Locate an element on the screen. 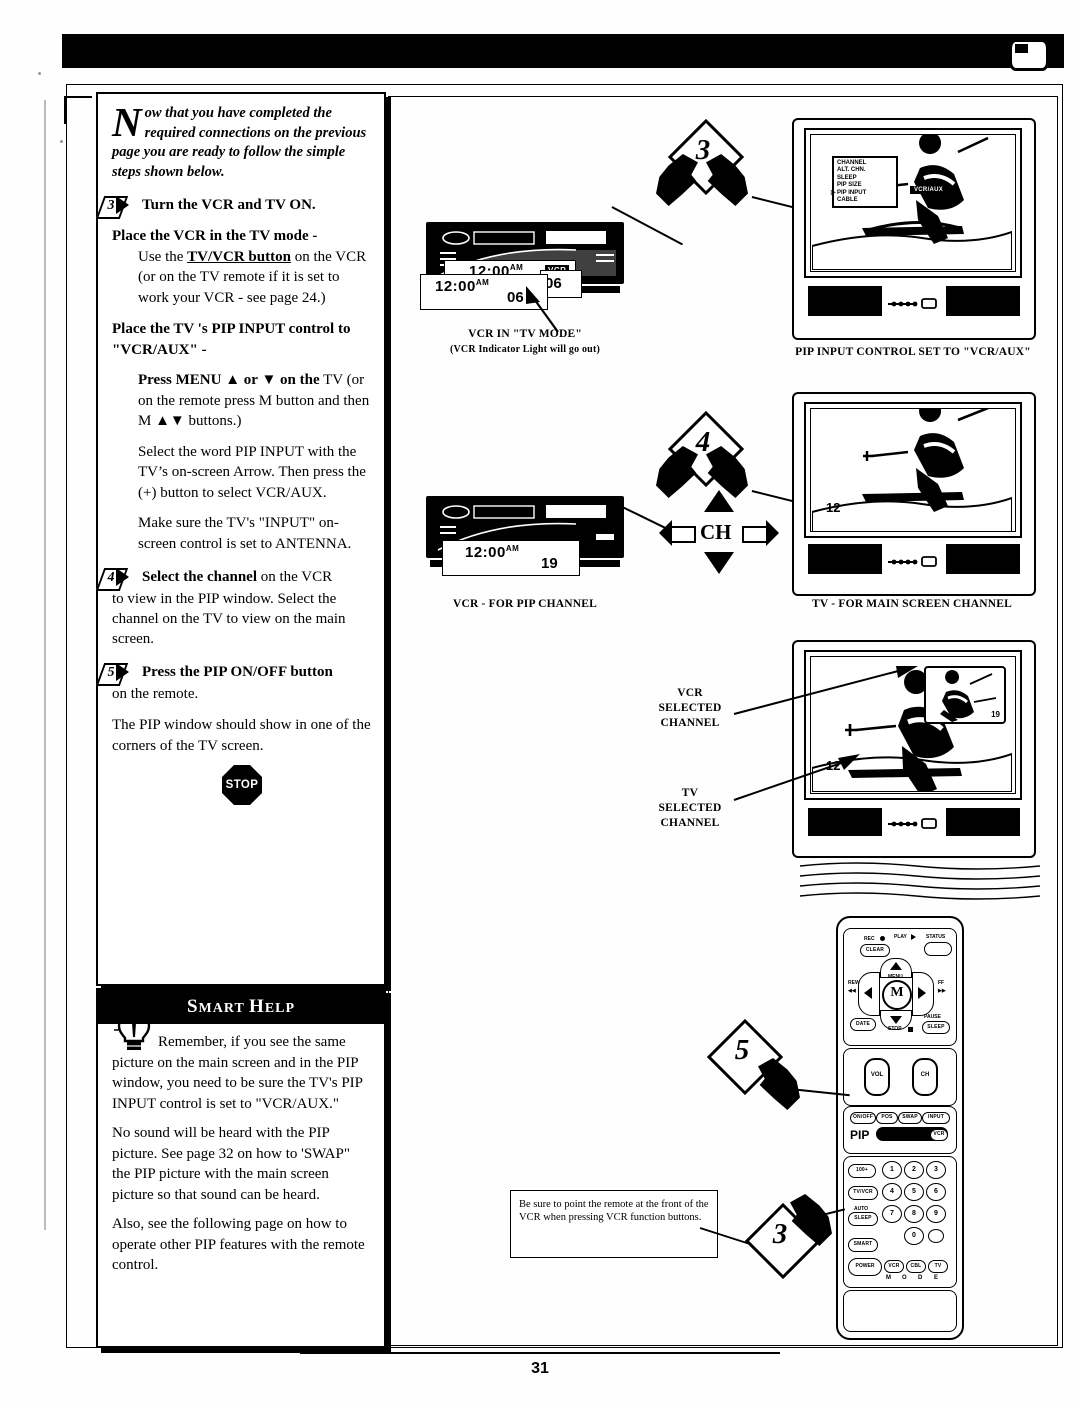 This screenshot has width=1080, height=1404. dpad-right-arrow-icon is located at coordinates (922, 993).